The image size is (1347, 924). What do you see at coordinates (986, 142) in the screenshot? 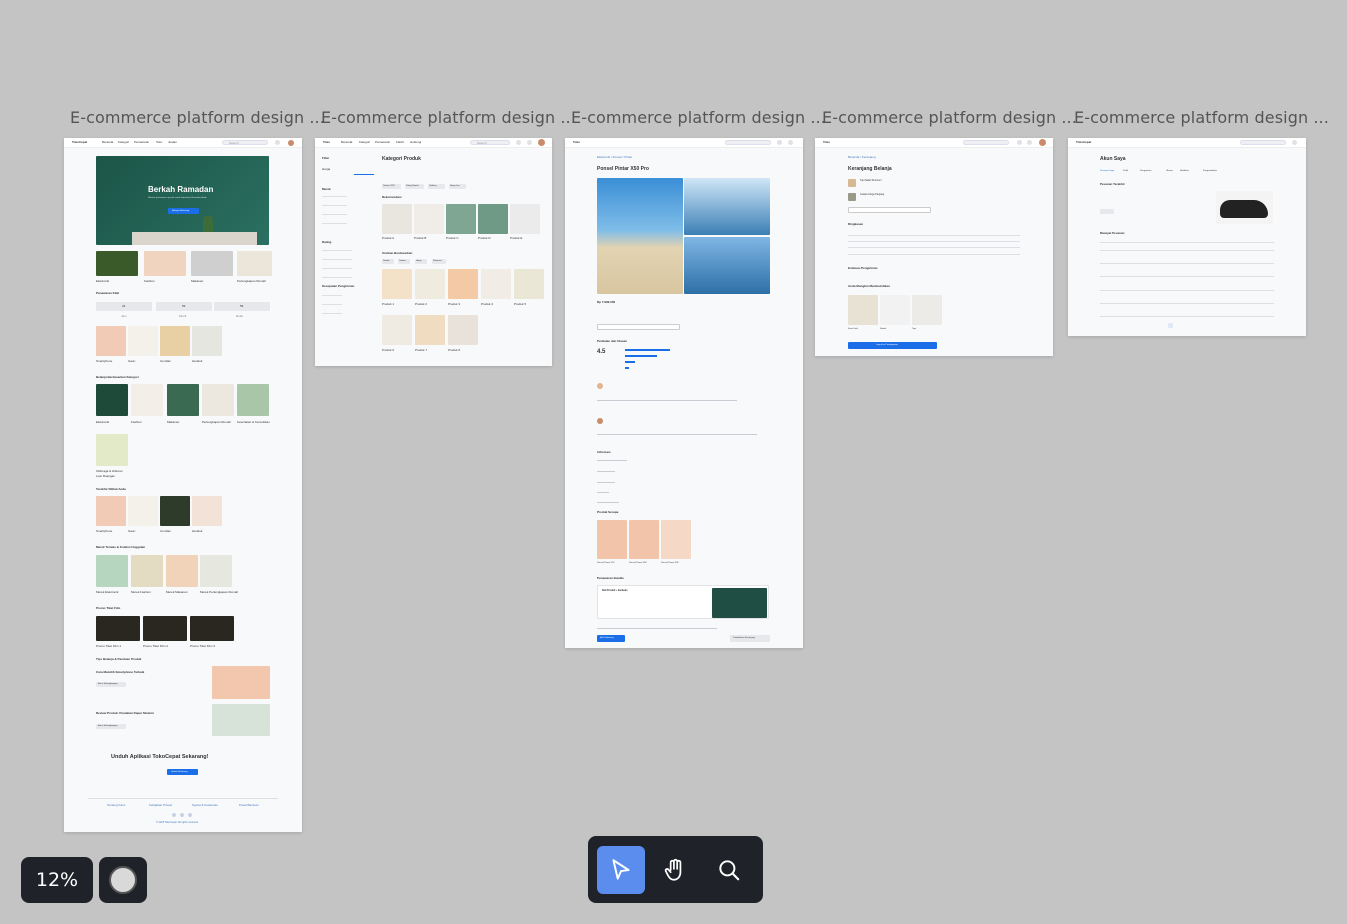
I see `cart-search-input` at bounding box center [986, 142].